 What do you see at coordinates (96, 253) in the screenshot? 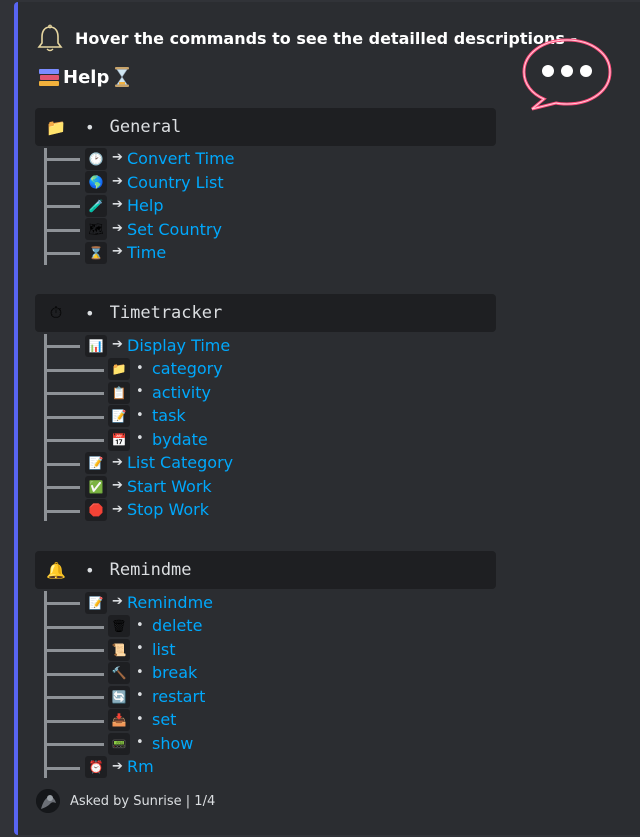
I see `stopwatch-icon: ⌛` at bounding box center [96, 253].